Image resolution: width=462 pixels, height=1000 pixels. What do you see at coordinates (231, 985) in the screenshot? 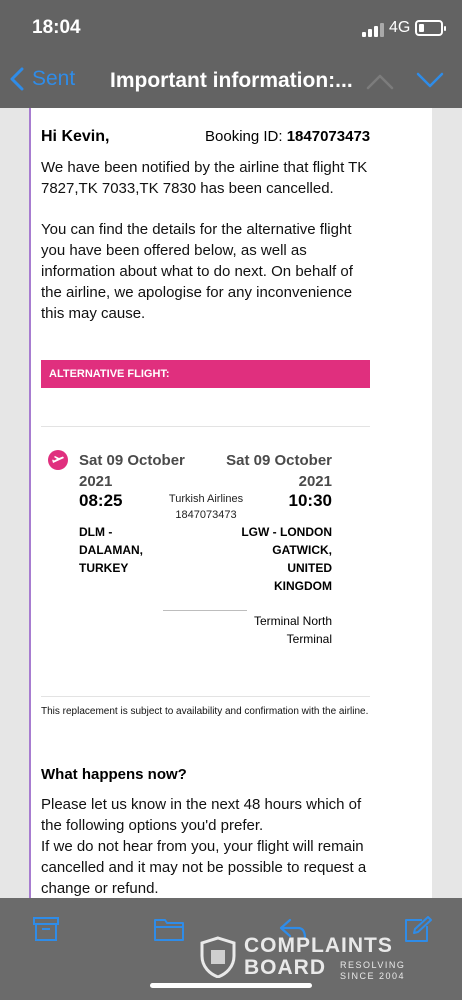
I see `home-indicator` at bounding box center [231, 985].